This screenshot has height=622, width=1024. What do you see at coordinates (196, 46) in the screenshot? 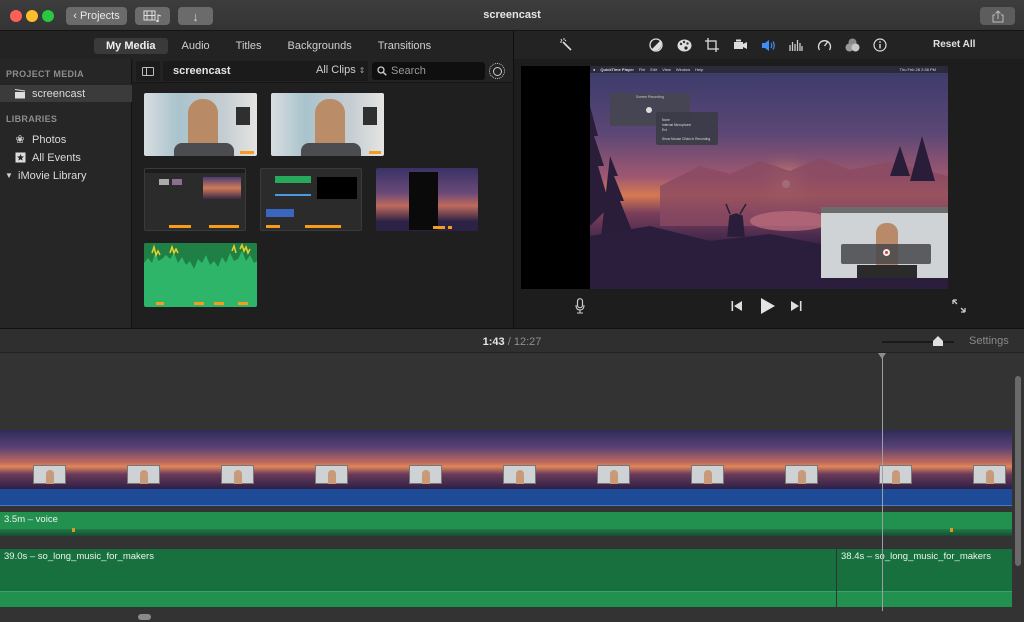
I see `tab-audio: Audio` at bounding box center [196, 46].